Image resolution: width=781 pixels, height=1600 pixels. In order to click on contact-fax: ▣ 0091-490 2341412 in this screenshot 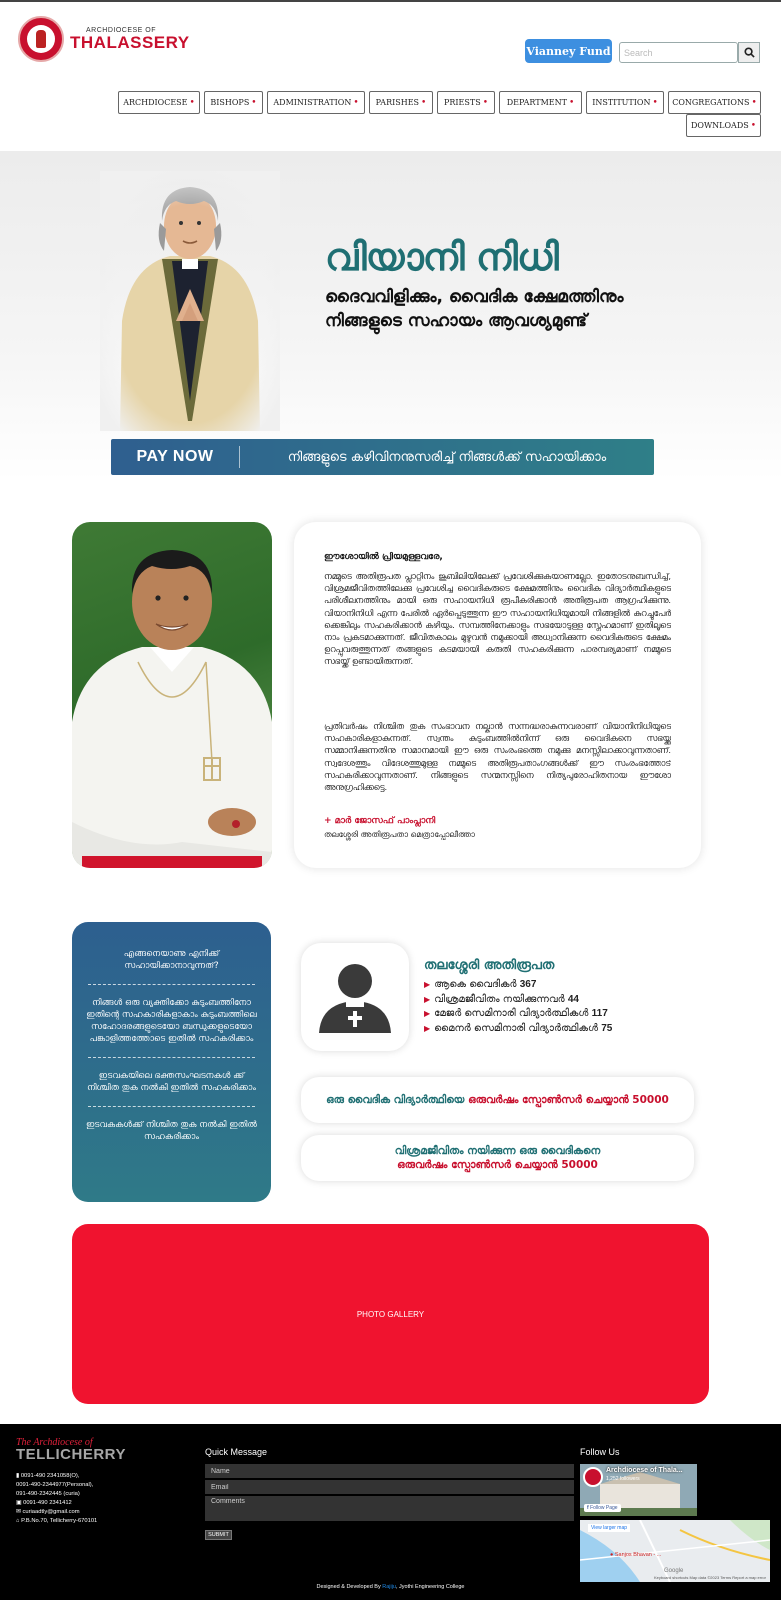, I will do `click(56, 1503)`.